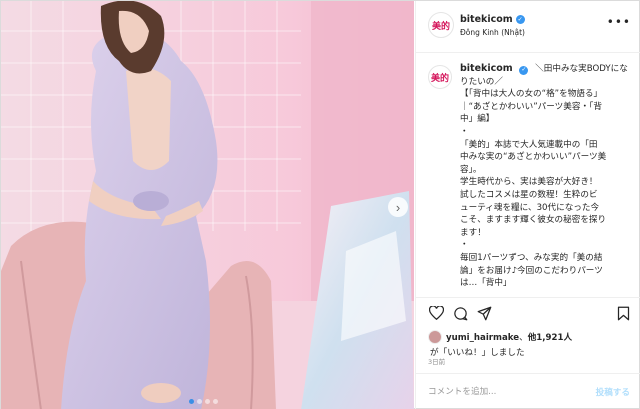 This screenshot has width=640, height=409. What do you see at coordinates (531, 257) in the screenshot?
I see `caption-line: 毎回1パーツずつ、みな実的「美の結` at bounding box center [531, 257].